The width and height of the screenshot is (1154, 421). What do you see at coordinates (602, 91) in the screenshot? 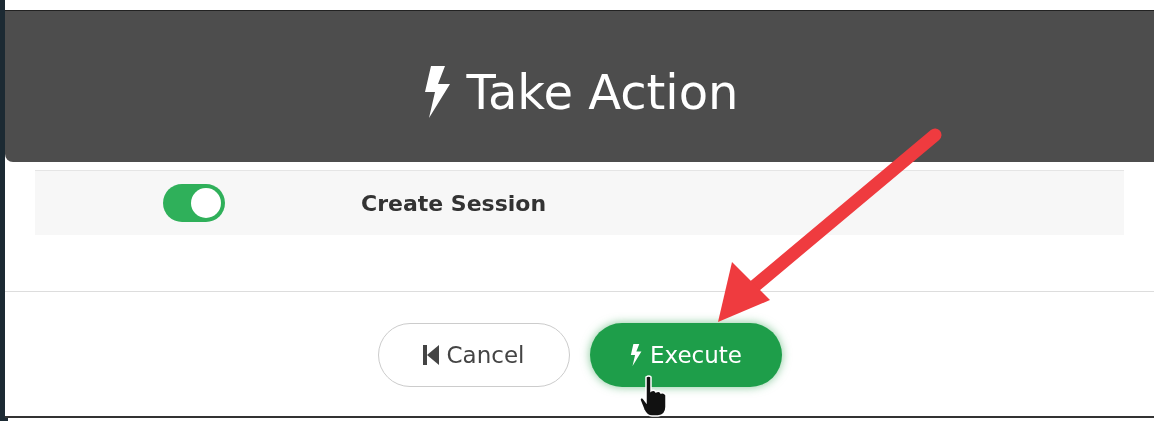
I see `dialog-title: Take Action` at bounding box center [602, 91].